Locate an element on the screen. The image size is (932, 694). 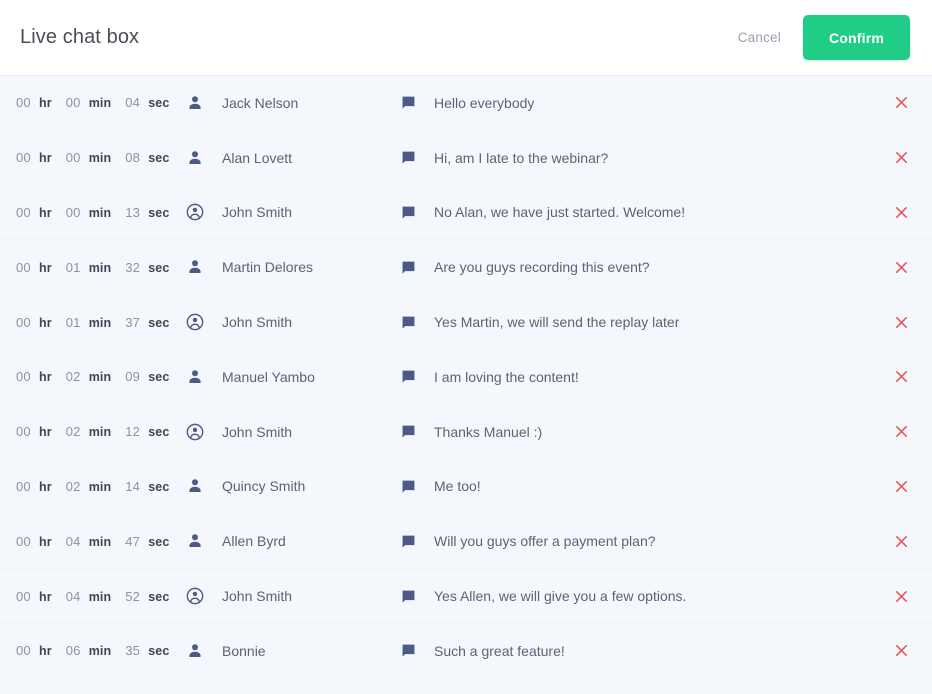
seconds-value: 14 is located at coordinates (133, 486).